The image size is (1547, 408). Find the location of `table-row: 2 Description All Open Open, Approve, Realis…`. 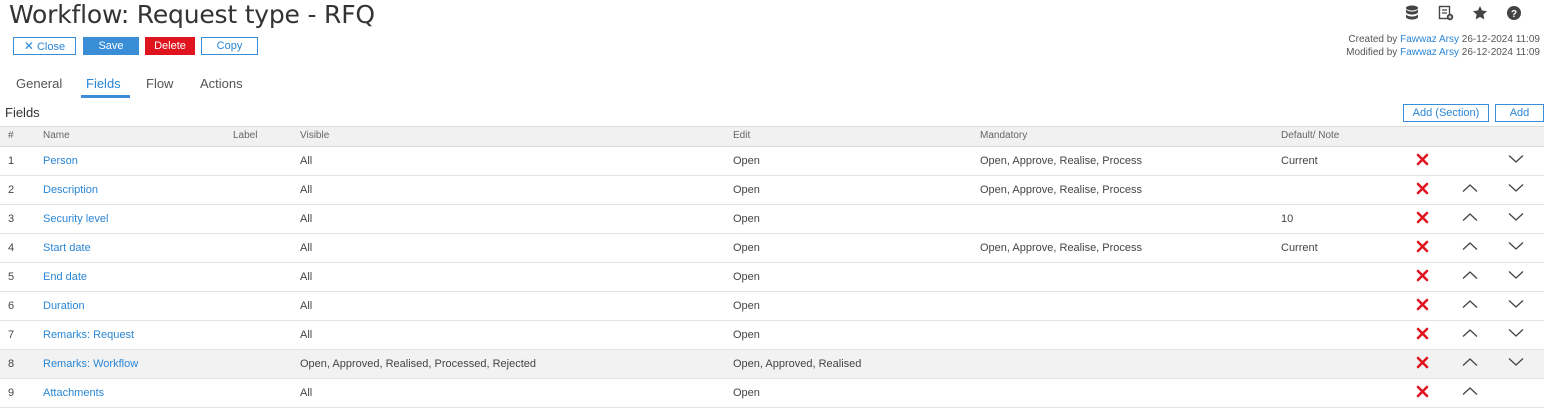

table-row: 2 Description All Open Open, Approve, Realis… is located at coordinates (772, 190).